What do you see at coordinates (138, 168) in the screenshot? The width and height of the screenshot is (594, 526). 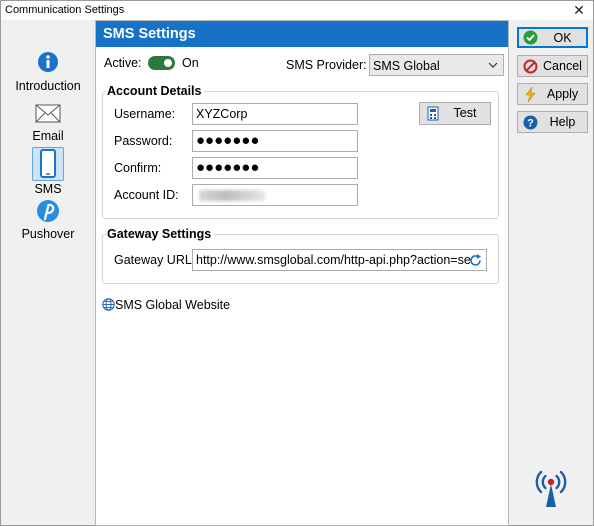 I see `confirm-label: Confirm:` at bounding box center [138, 168].